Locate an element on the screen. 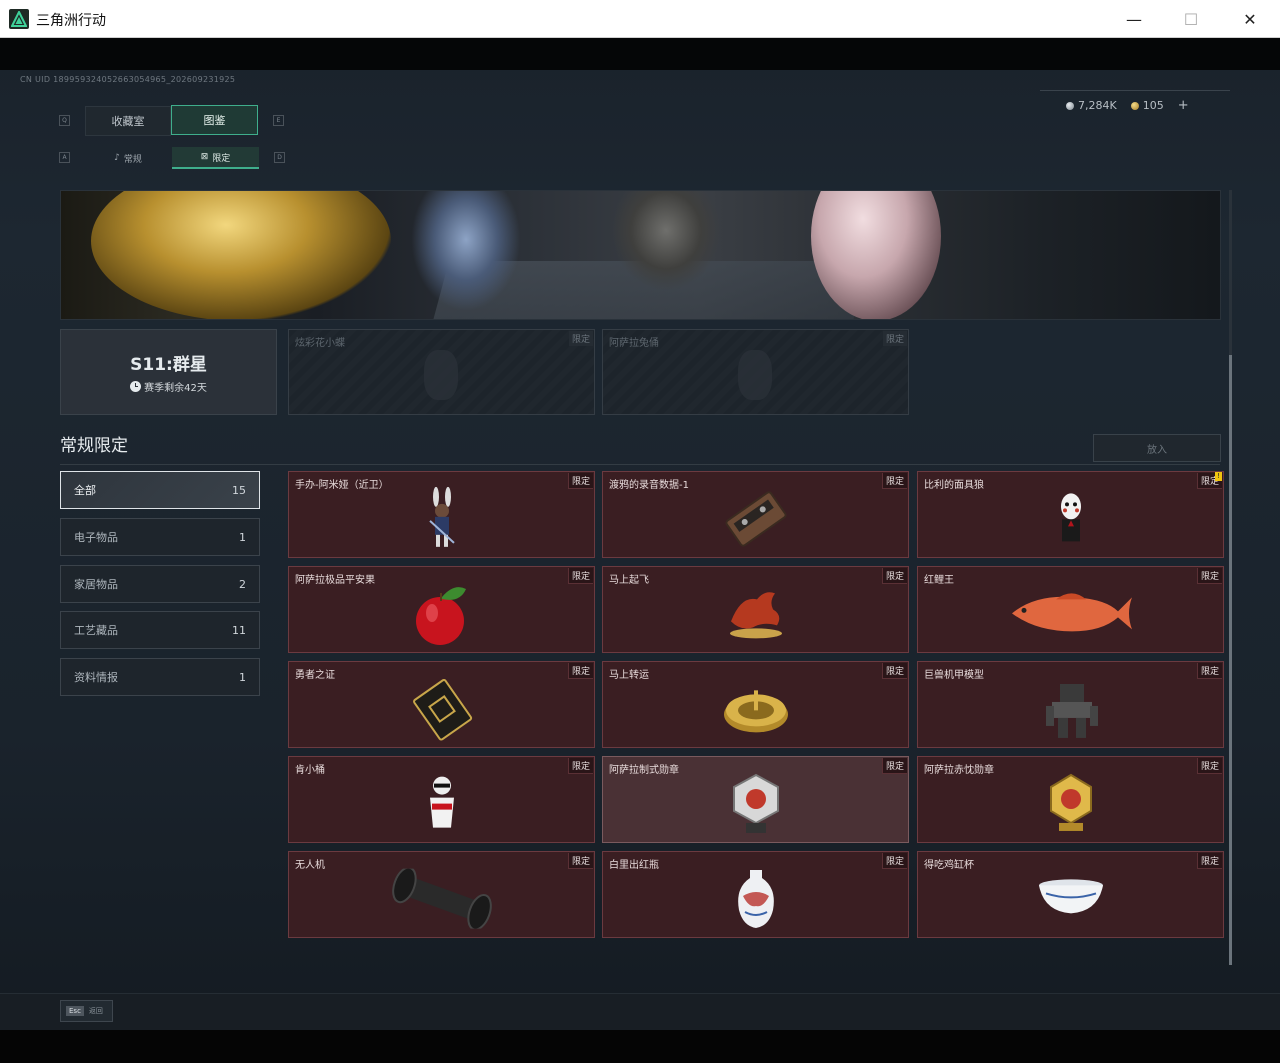 The height and width of the screenshot is (1063, 1280). minimize-button: — is located at coordinates (1134, 19).